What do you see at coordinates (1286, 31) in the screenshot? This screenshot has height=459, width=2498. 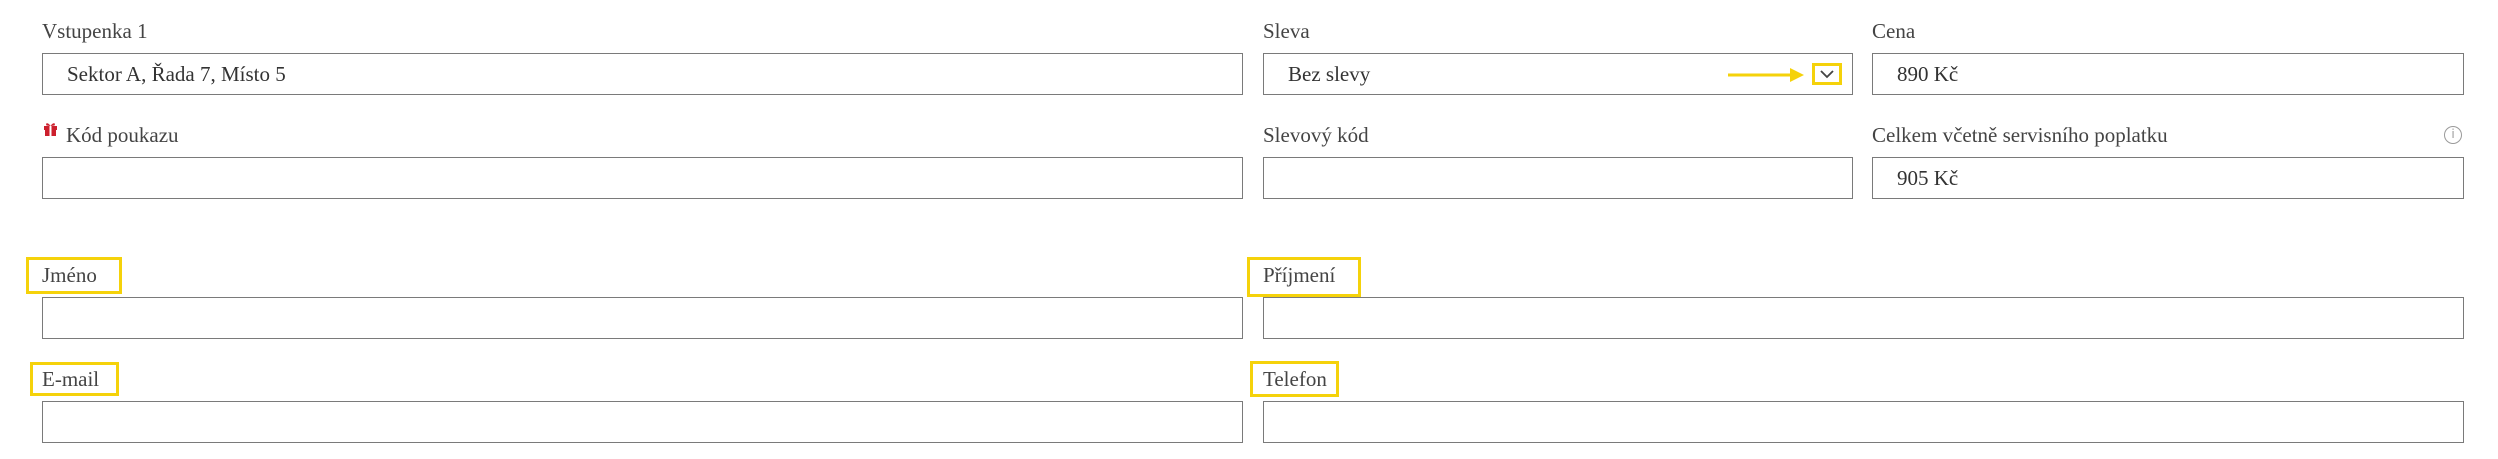 I see `discount-label: Sleva` at bounding box center [1286, 31].